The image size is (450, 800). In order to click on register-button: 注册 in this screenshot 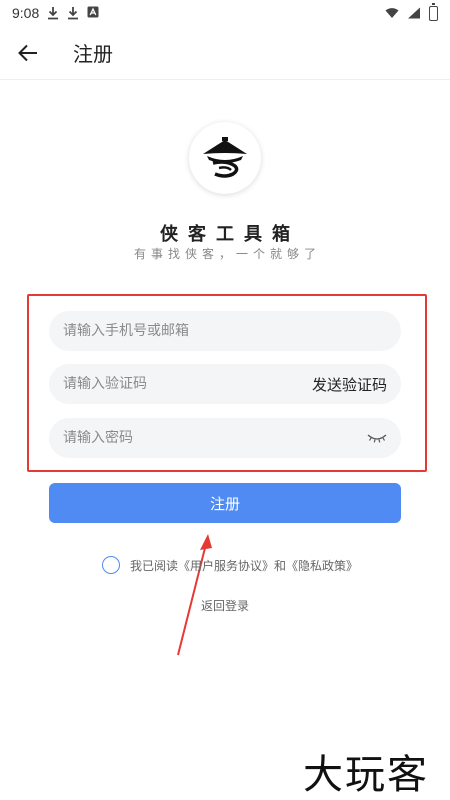, I will do `click(225, 503)`.